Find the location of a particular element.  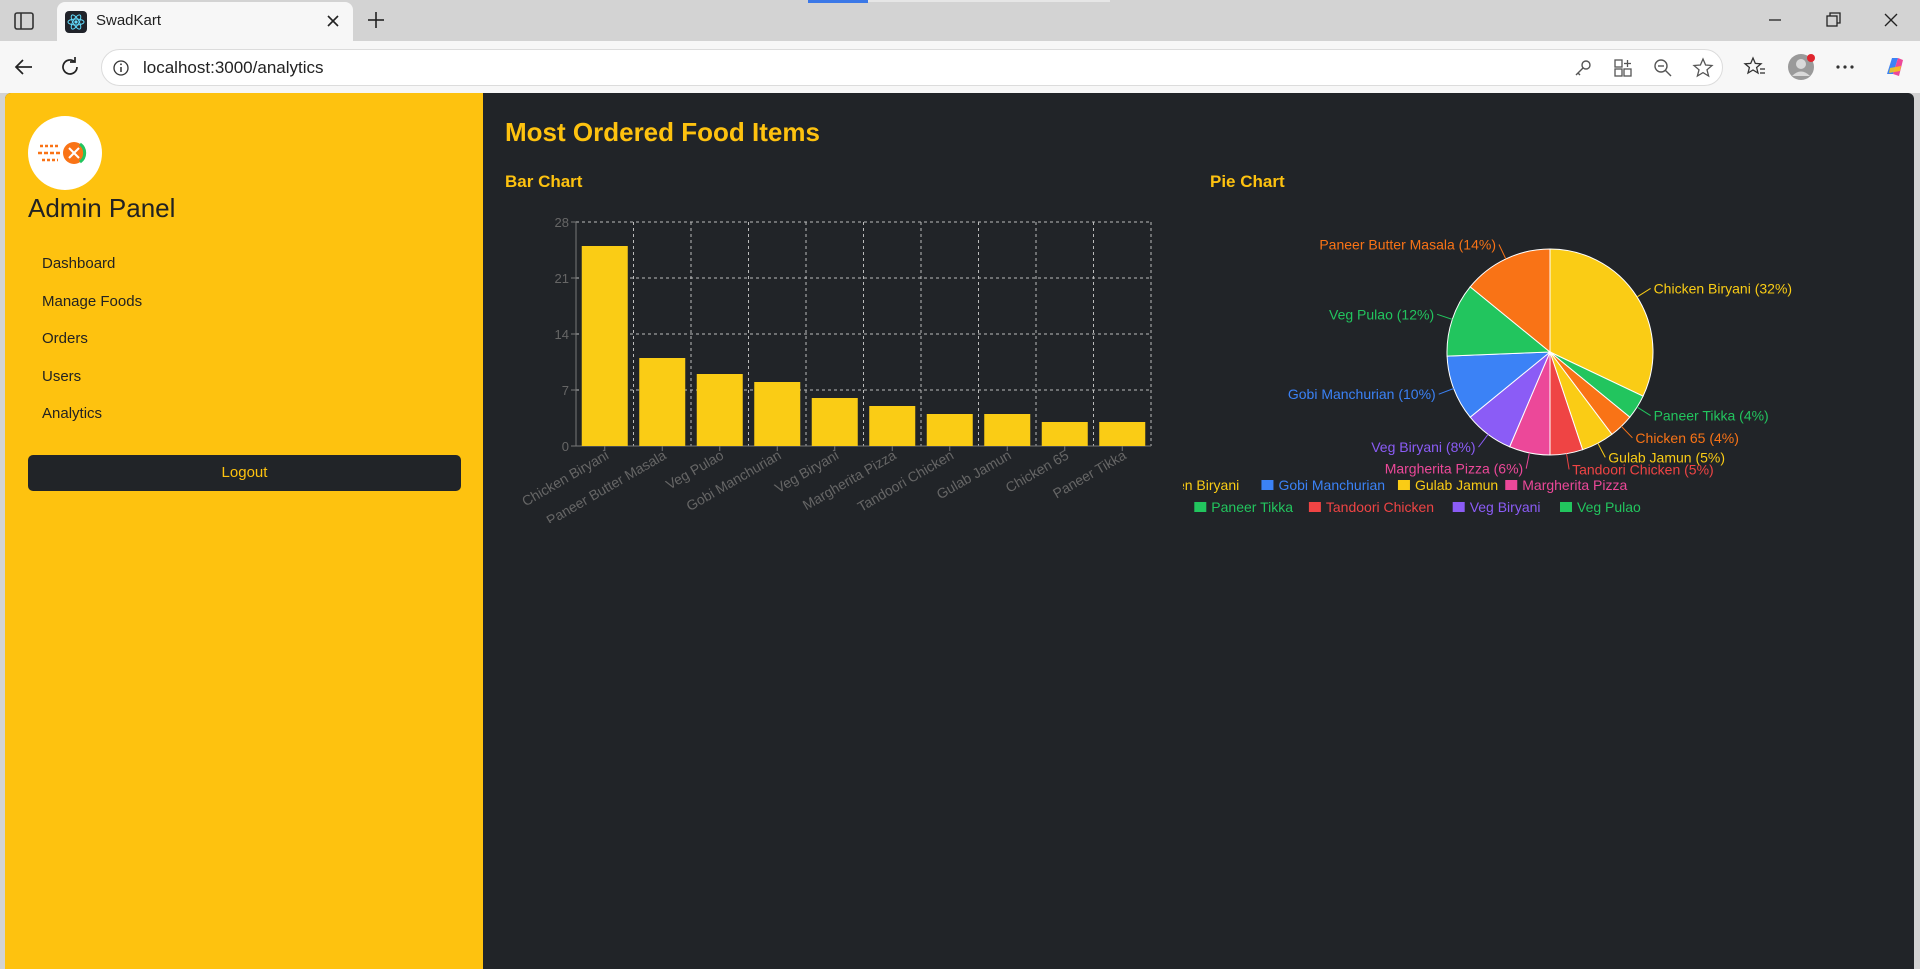

y-tick-label: 28 is located at coordinates (562, 222).